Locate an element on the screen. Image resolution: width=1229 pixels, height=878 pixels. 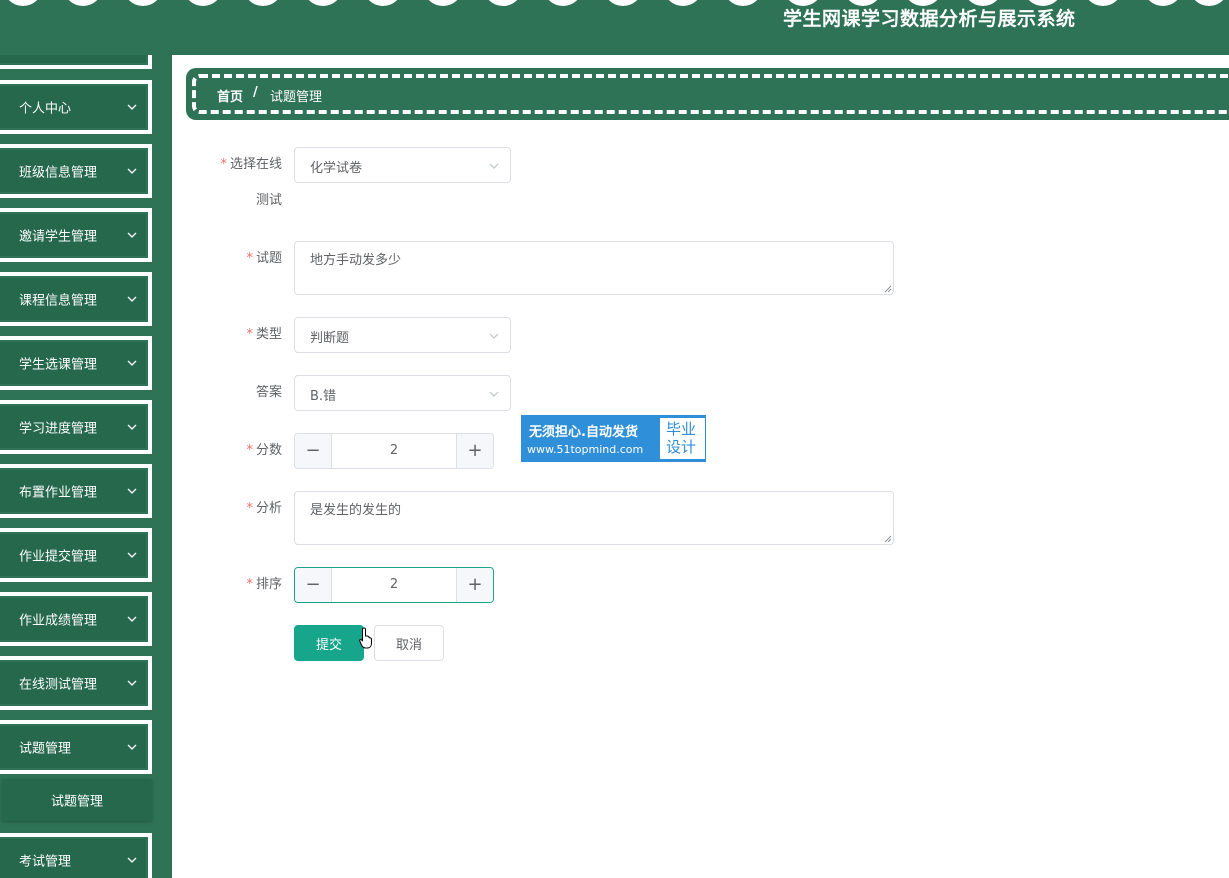
sidebar-item-learning-progress: 学习进度管理 is located at coordinates (76, 427).